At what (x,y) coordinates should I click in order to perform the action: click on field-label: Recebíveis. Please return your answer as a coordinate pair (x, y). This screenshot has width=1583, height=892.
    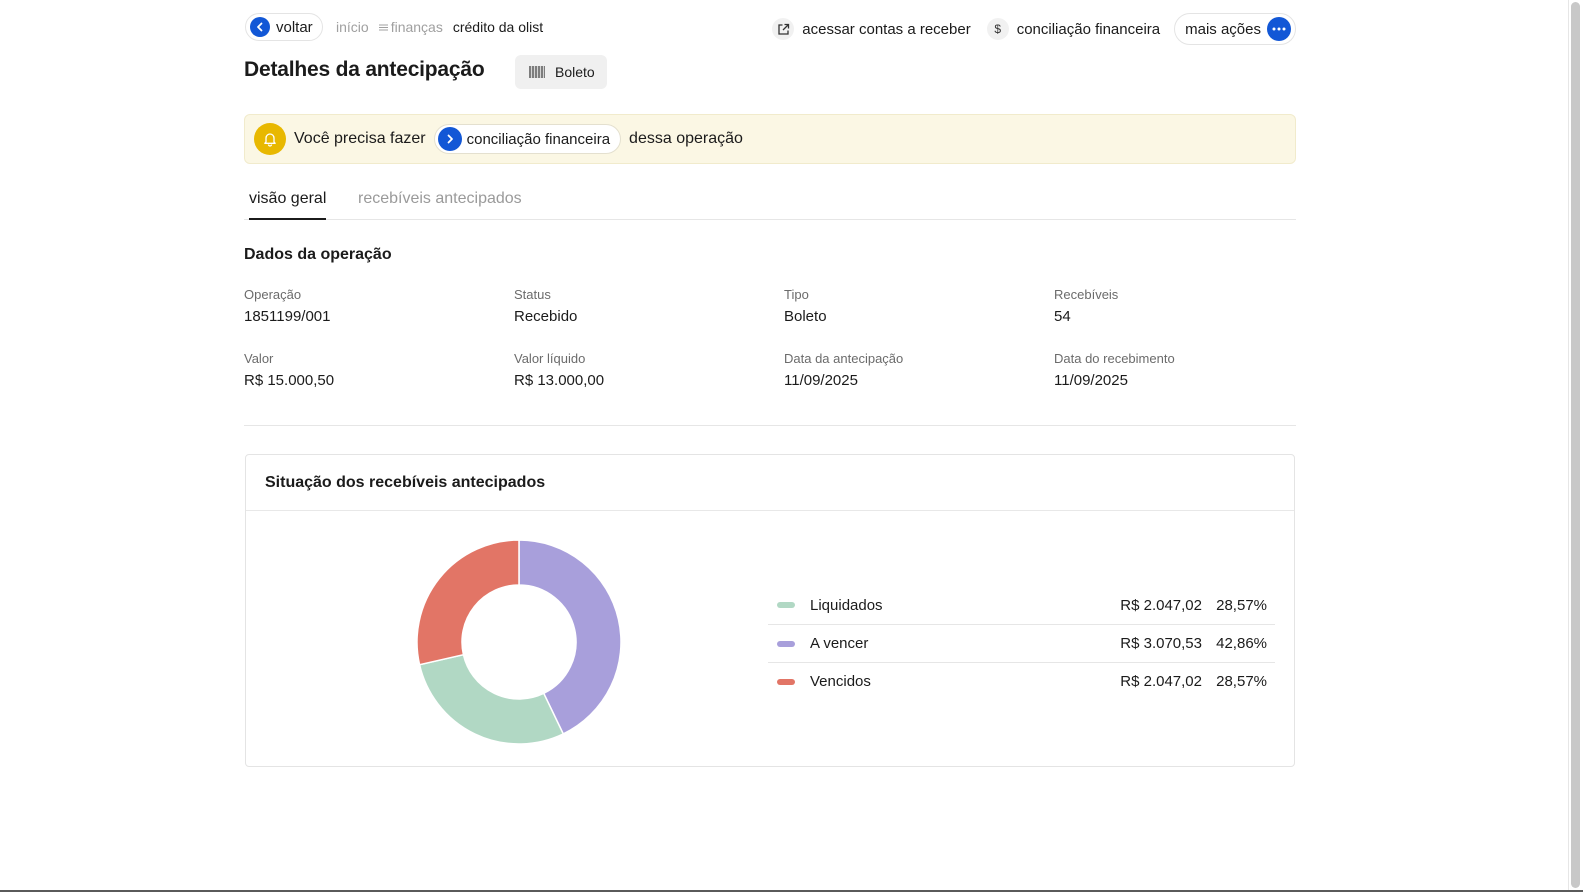
    Looking at the image, I should click on (1086, 294).